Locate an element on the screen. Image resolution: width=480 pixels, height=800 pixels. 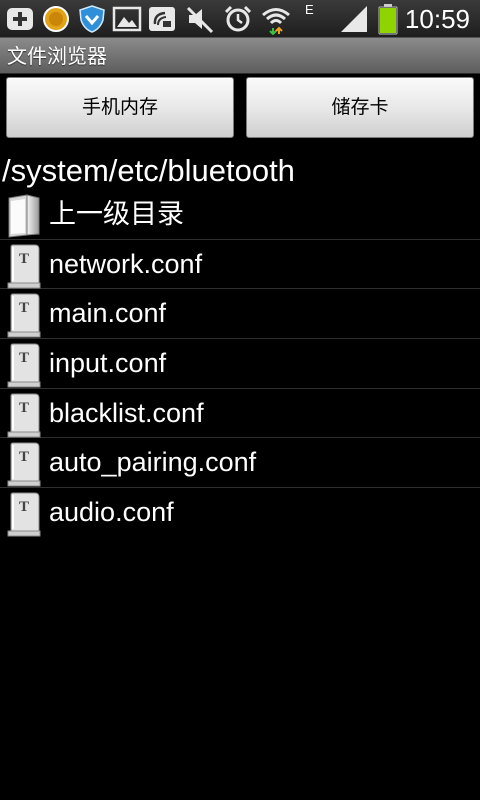
file-row: T input.conf is located at coordinates (240, 364).